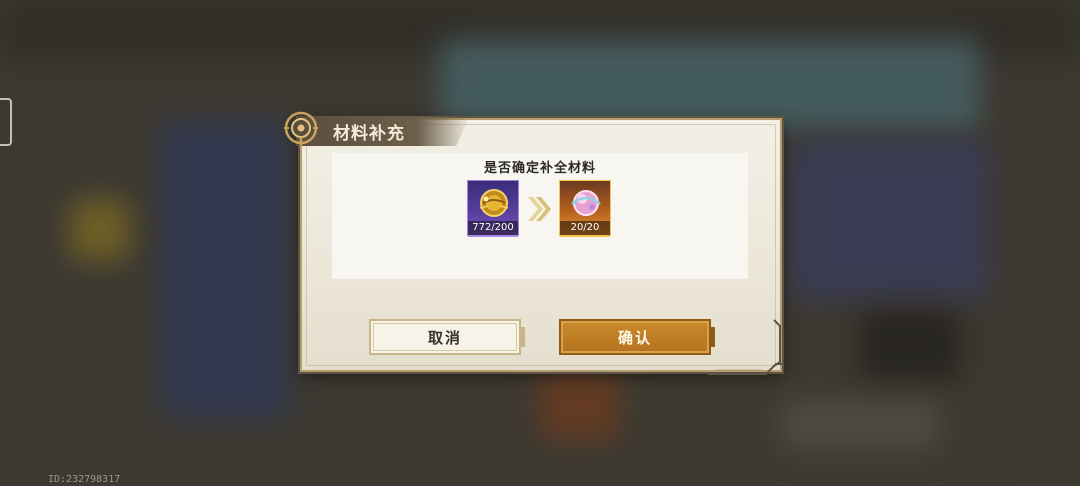  Describe the element at coordinates (369, 134) in the screenshot. I see `dialog-title: 材料补充` at that location.